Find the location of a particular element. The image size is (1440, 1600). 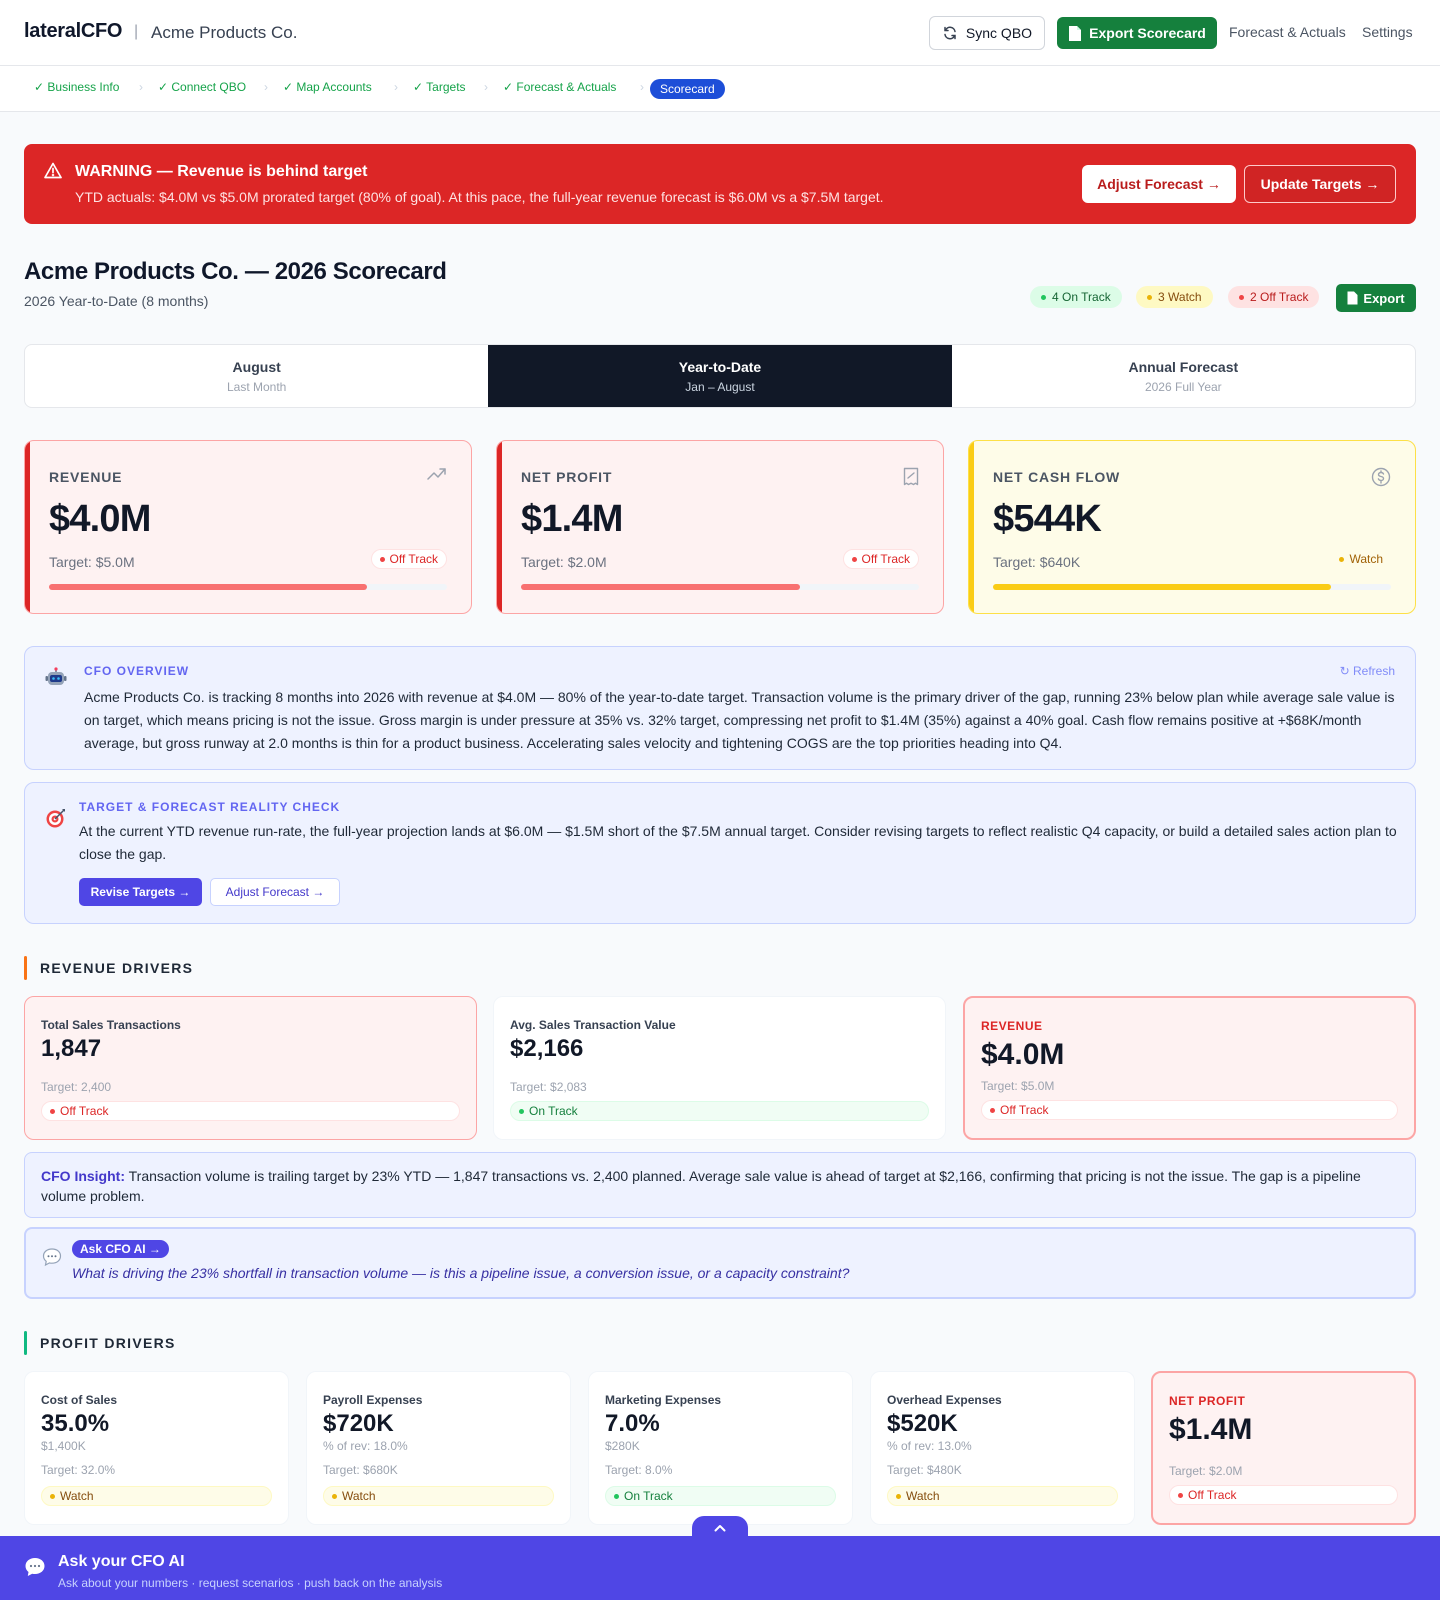

warning-title: WARNING — Revenue is behind target is located at coordinates (221, 171).